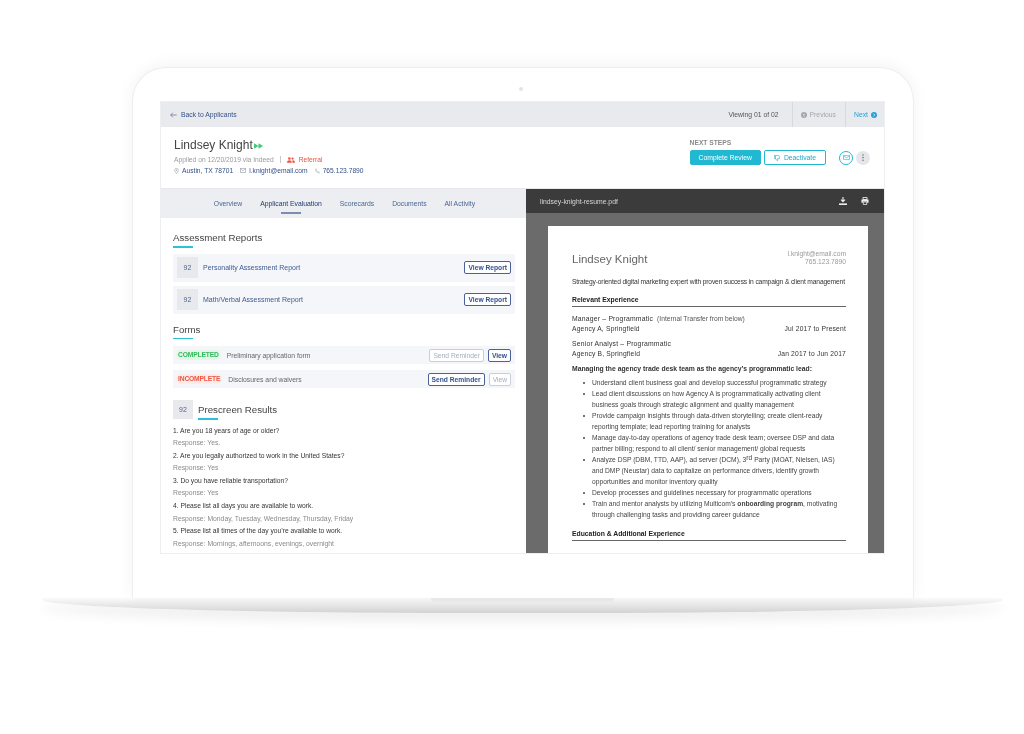 The height and width of the screenshot is (734, 1024). Describe the element at coordinates (258, 145) in the screenshot. I see `double-arrow-icon` at that location.